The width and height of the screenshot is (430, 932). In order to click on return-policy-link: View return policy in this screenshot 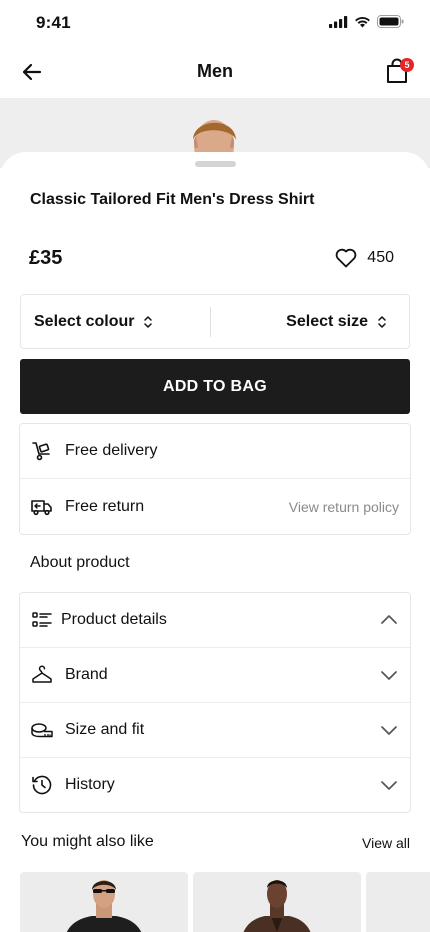, I will do `click(344, 507)`.